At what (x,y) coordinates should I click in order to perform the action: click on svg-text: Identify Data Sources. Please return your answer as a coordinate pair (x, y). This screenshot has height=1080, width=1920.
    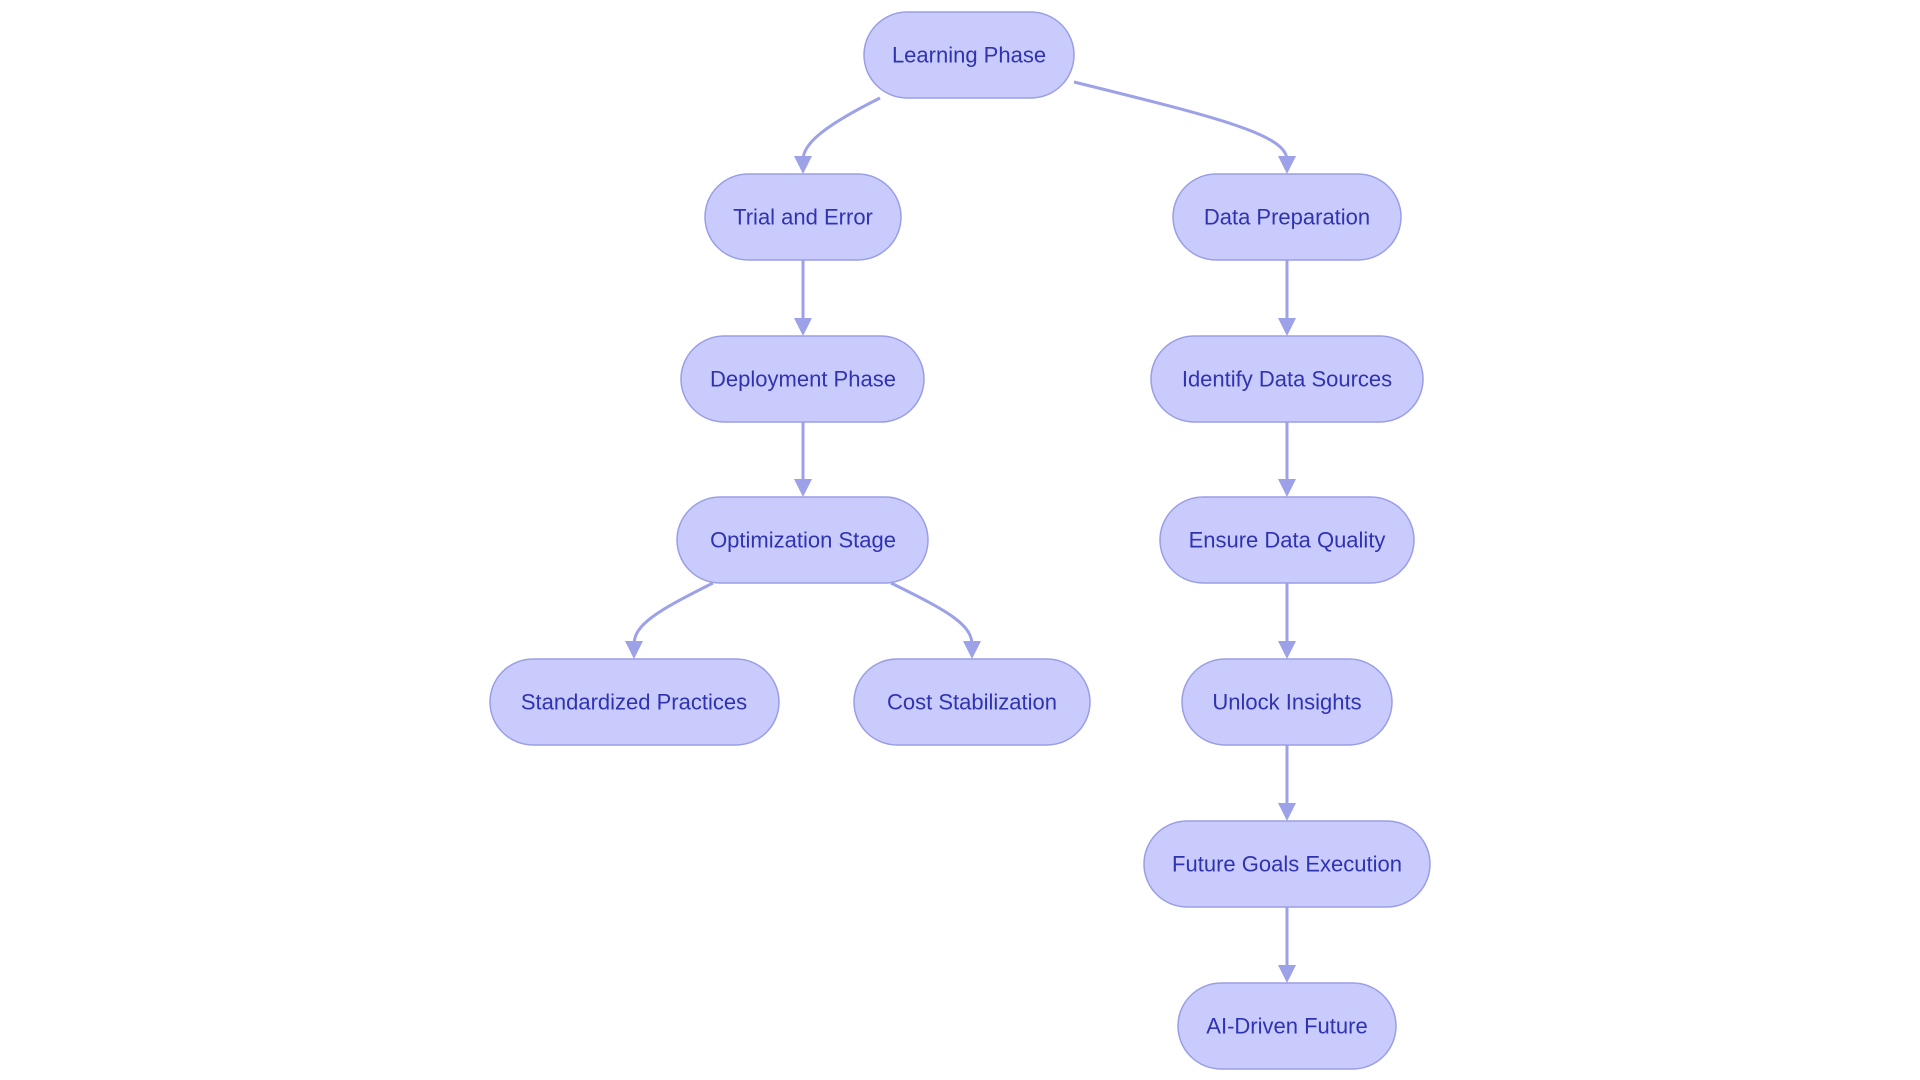
    Looking at the image, I should click on (1287, 379).